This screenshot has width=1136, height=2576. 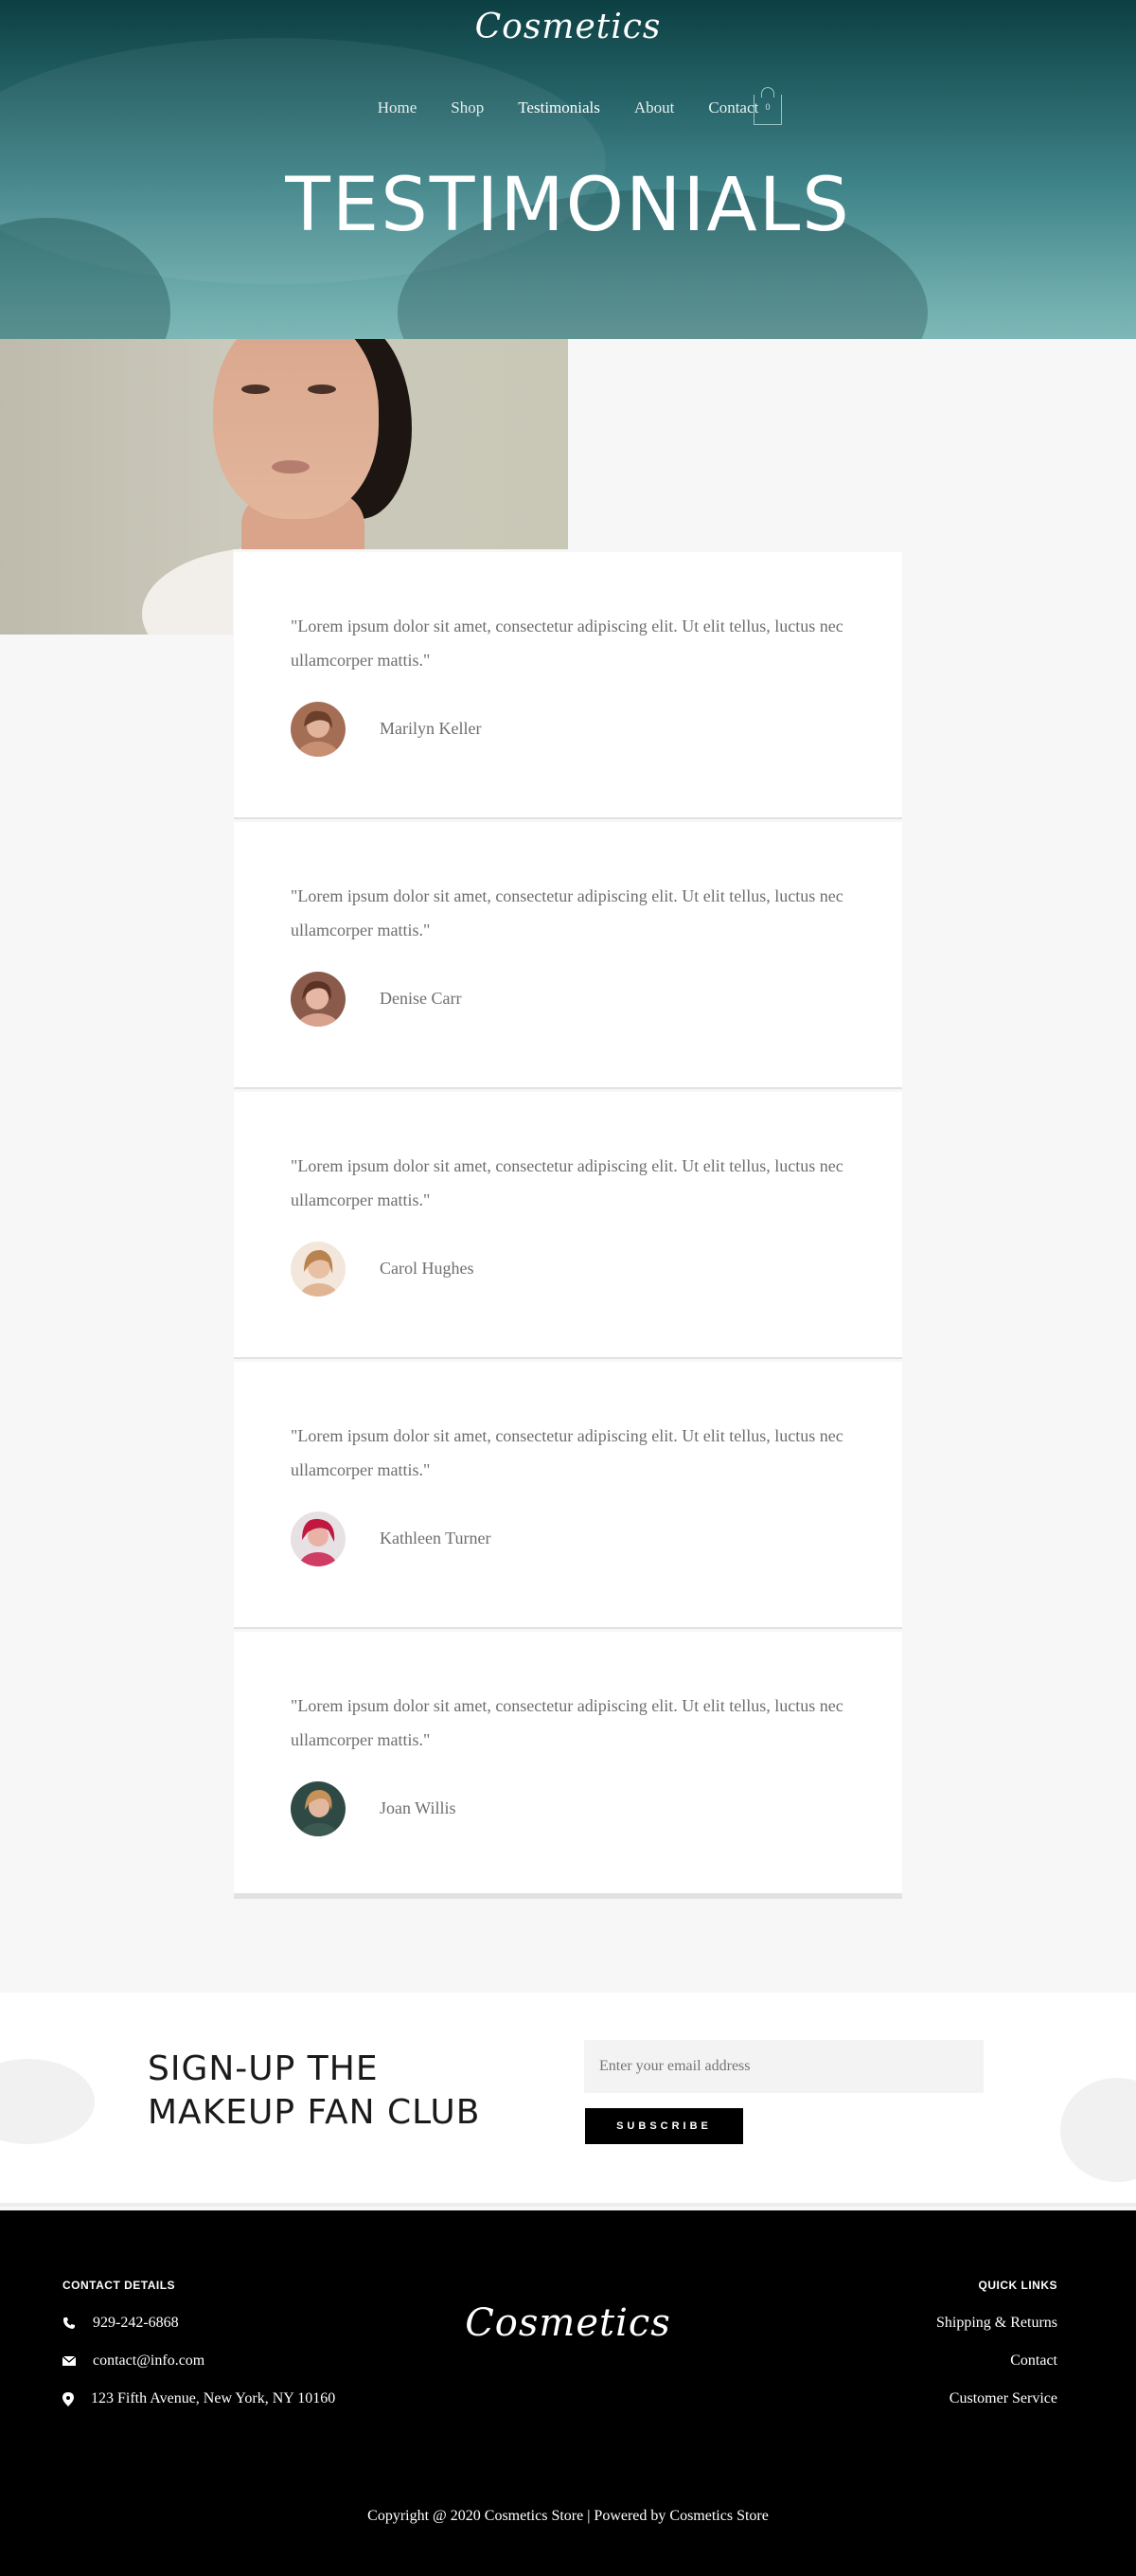 I want to click on quick-links-heading: QUICK LINKS, so click(x=1017, y=2285).